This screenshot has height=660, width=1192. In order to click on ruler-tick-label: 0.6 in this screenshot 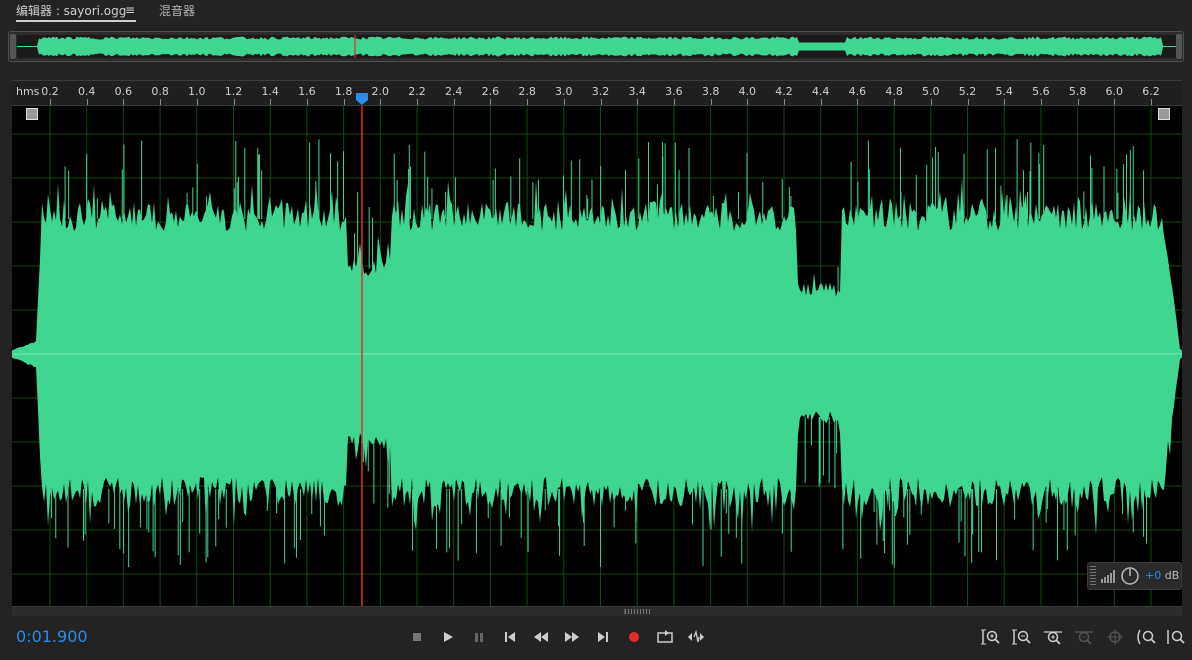, I will do `click(123, 91)`.